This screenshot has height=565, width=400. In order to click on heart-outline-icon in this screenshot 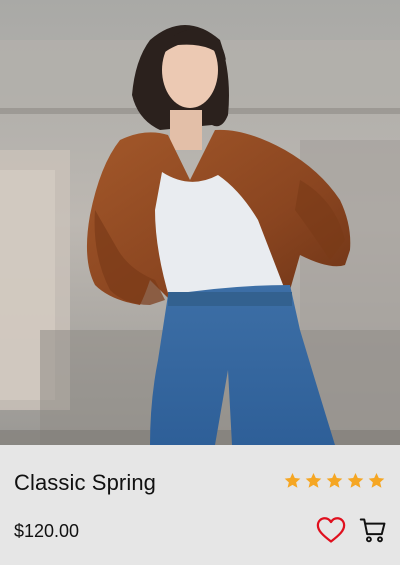, I will do `click(331, 530)`.